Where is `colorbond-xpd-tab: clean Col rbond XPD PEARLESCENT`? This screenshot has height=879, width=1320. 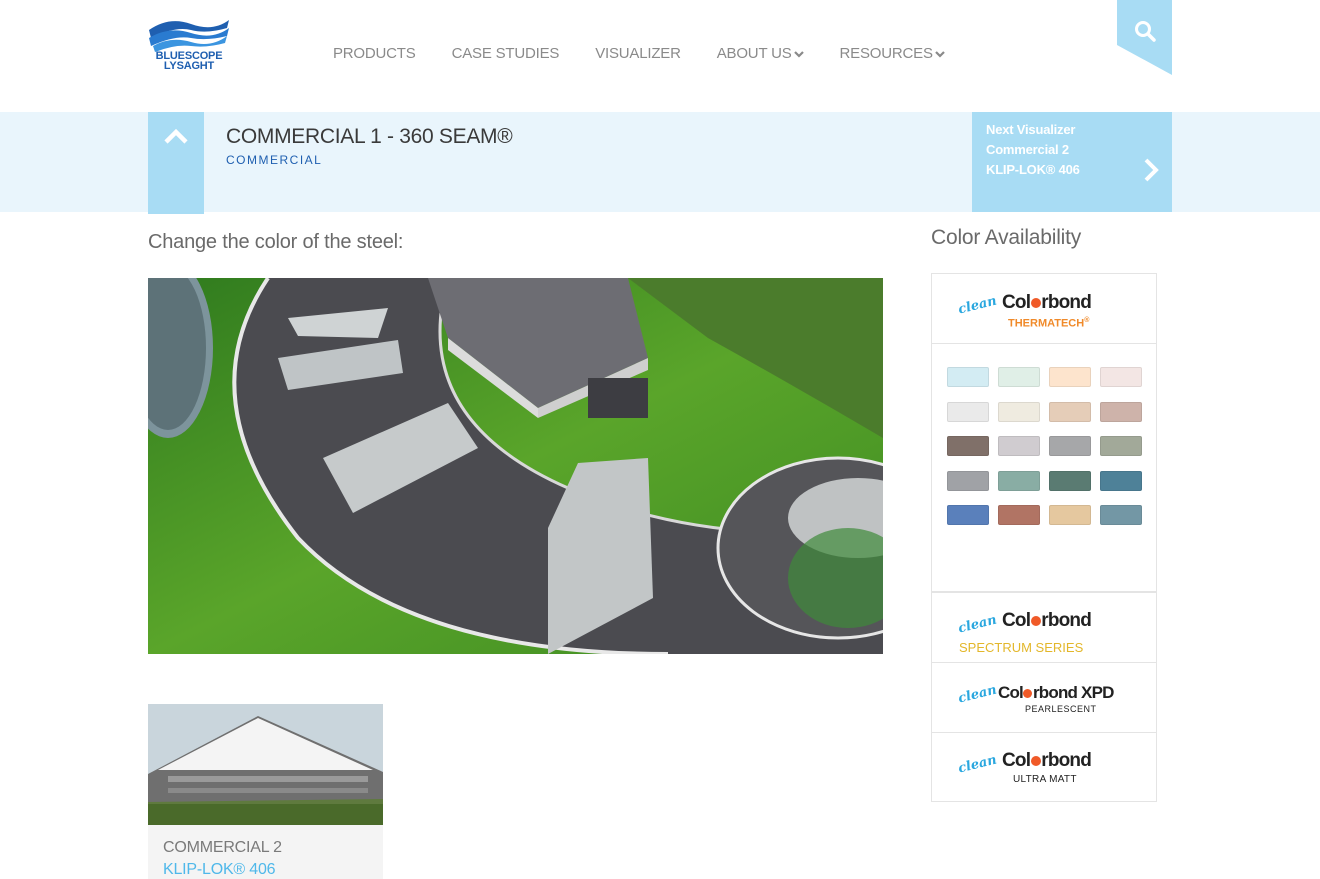 colorbond-xpd-tab: clean Col rbond XPD PEARLESCENT is located at coordinates (1044, 697).